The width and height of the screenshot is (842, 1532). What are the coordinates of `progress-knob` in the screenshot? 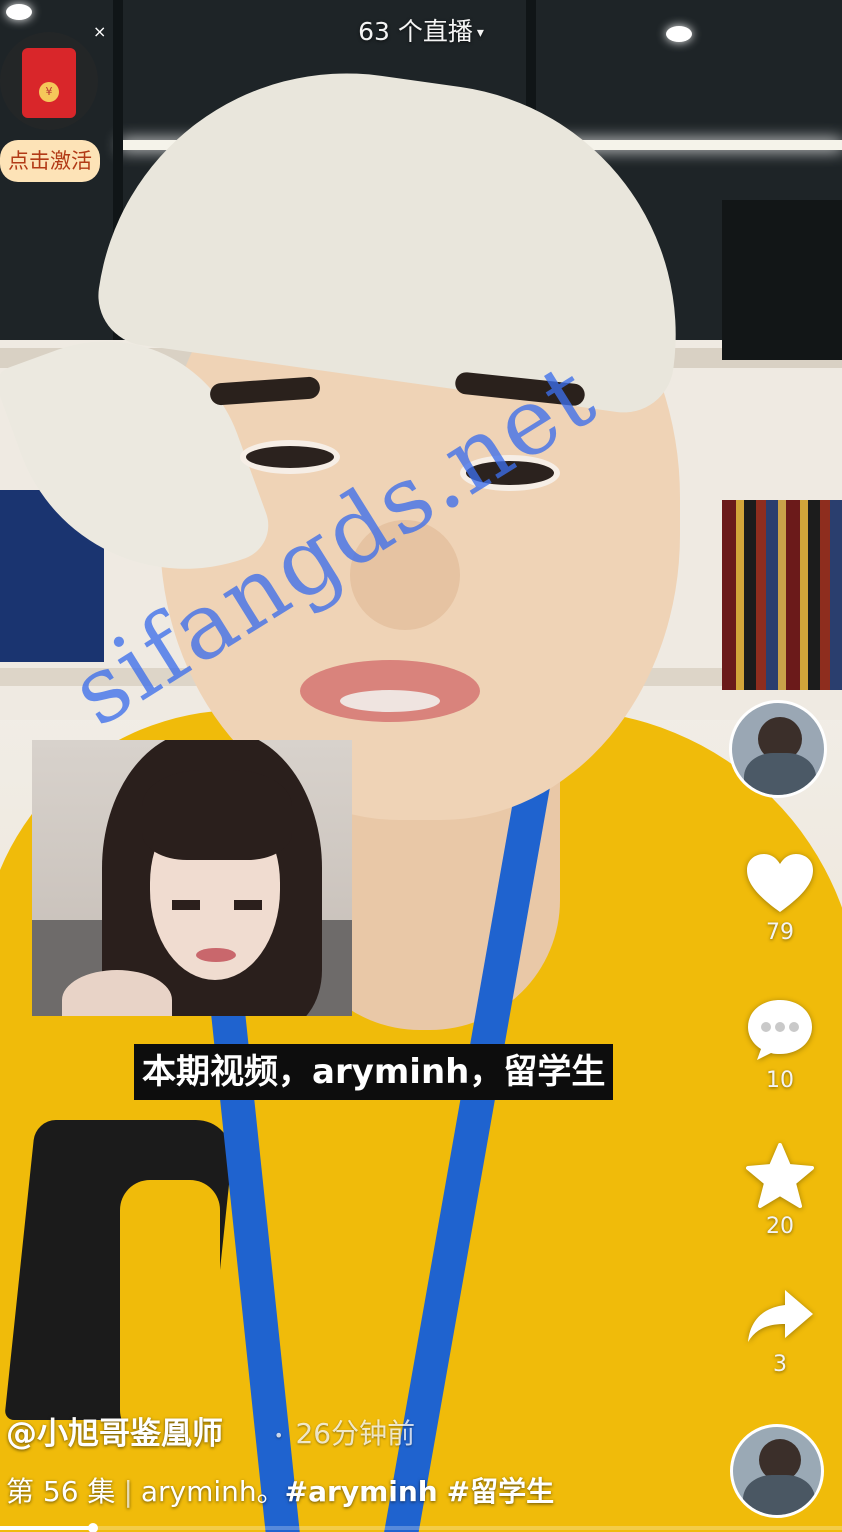 It's located at (92, 1527).